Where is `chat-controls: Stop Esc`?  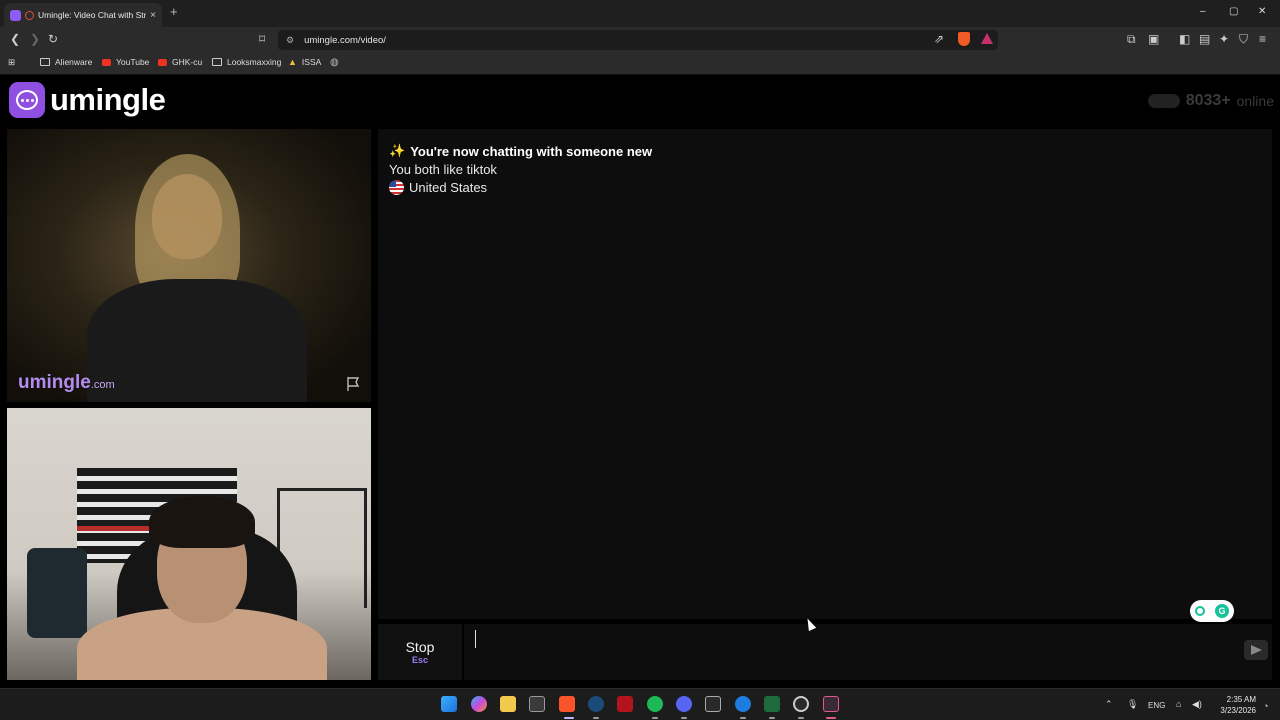 chat-controls: Stop Esc is located at coordinates (825, 652).